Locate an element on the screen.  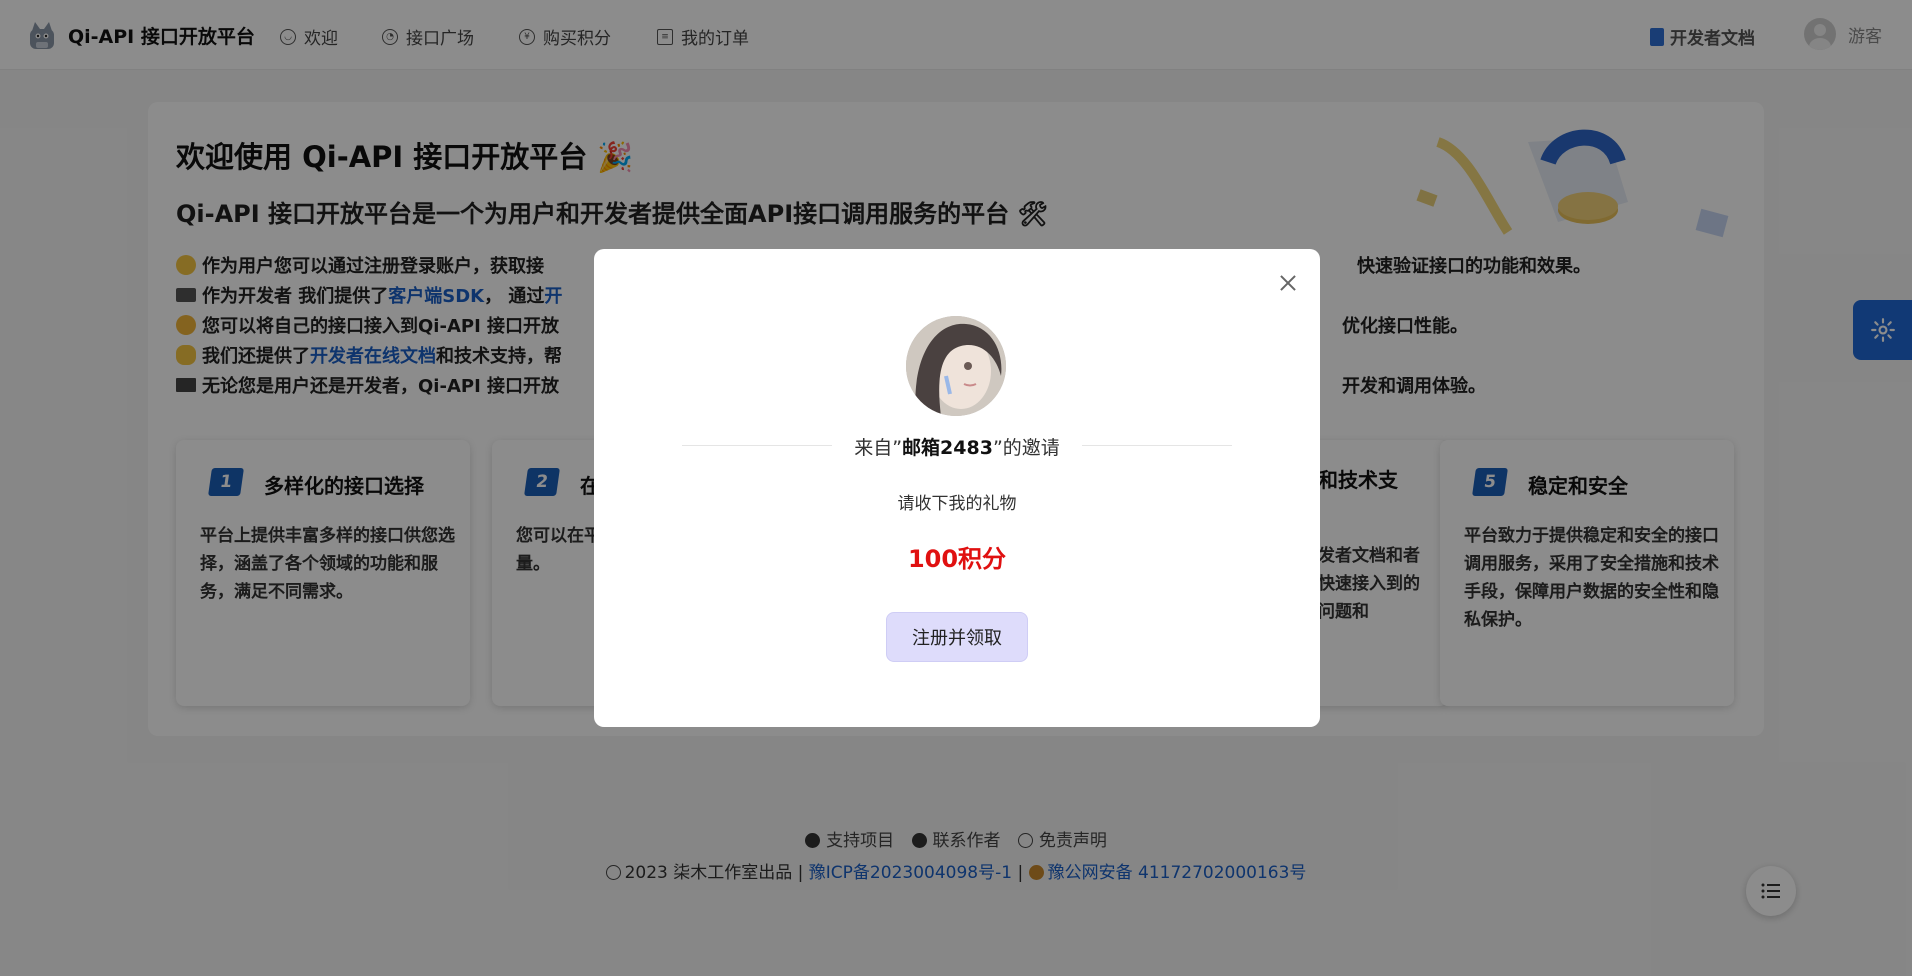
inviter-name: 邮箱2483 is located at coordinates (947, 448).